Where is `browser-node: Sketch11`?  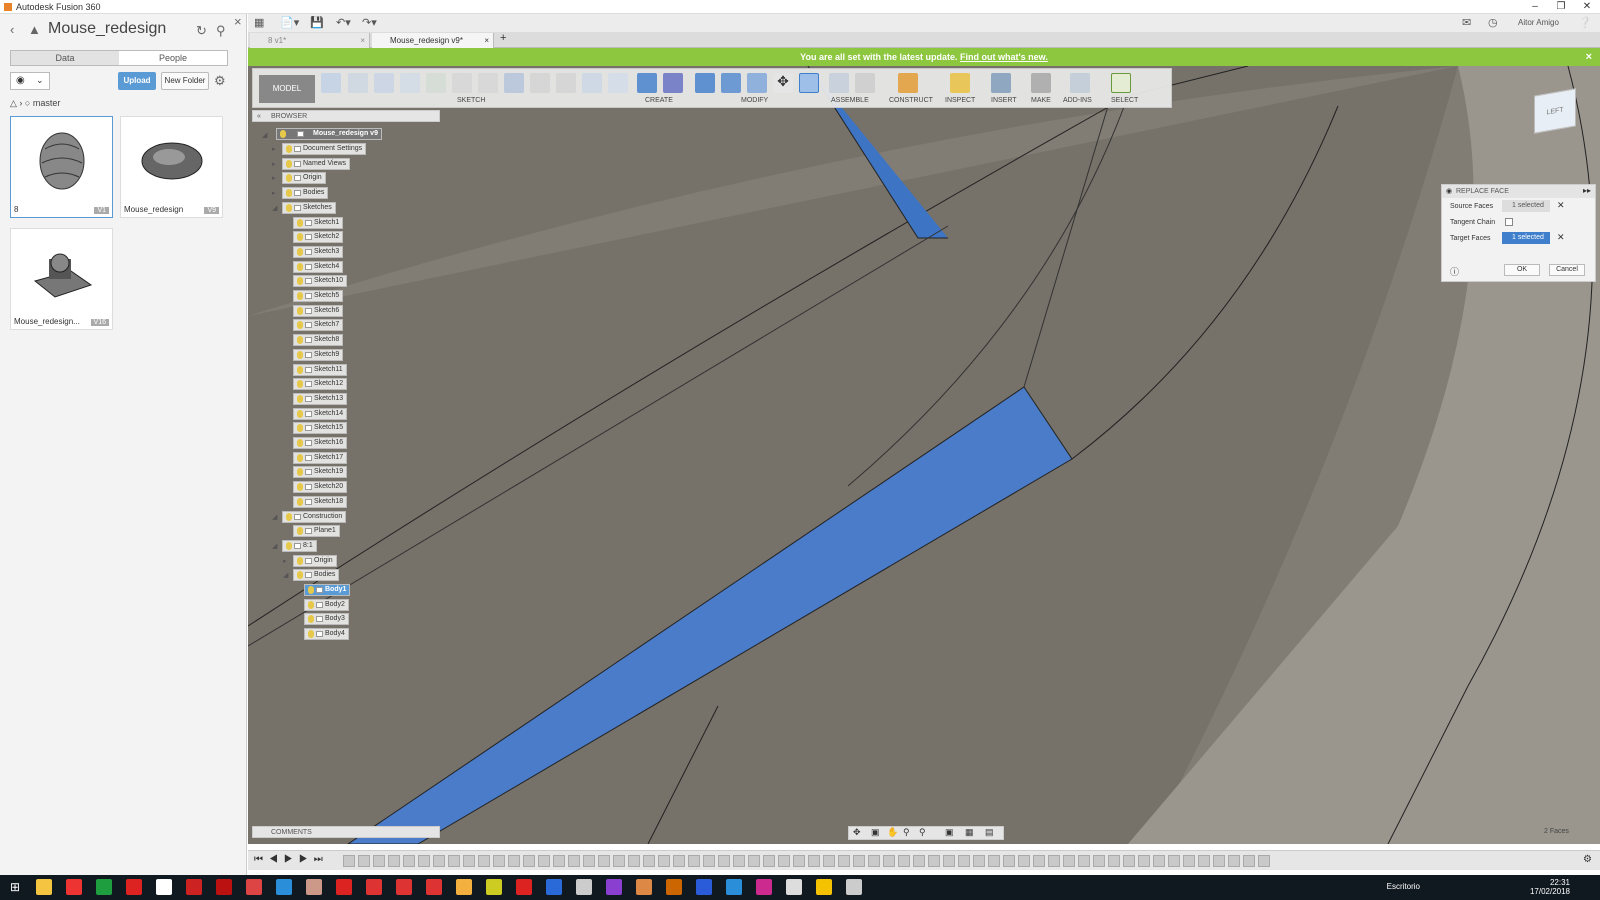
browser-node: Sketch11 is located at coordinates (320, 369).